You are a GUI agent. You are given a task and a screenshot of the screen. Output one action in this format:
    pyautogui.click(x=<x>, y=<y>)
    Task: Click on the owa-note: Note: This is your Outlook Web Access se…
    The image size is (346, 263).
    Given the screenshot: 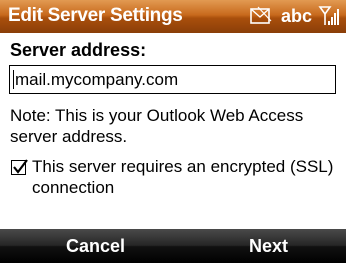 What is the action you would take?
    pyautogui.click(x=157, y=126)
    